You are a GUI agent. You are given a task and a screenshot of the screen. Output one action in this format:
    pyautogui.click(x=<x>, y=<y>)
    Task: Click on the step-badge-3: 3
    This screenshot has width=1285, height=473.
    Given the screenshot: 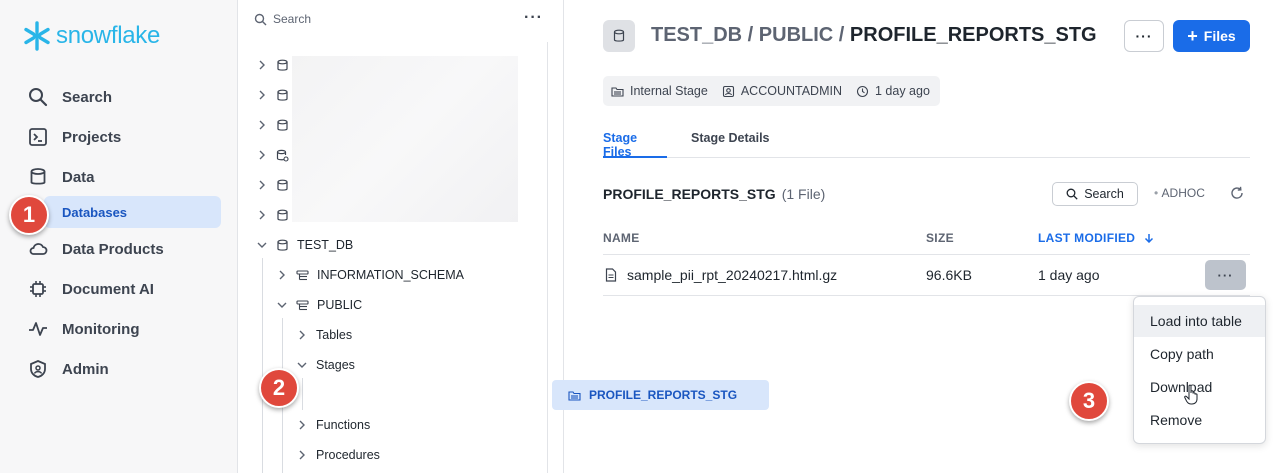 What is the action you would take?
    pyautogui.click(x=1089, y=401)
    